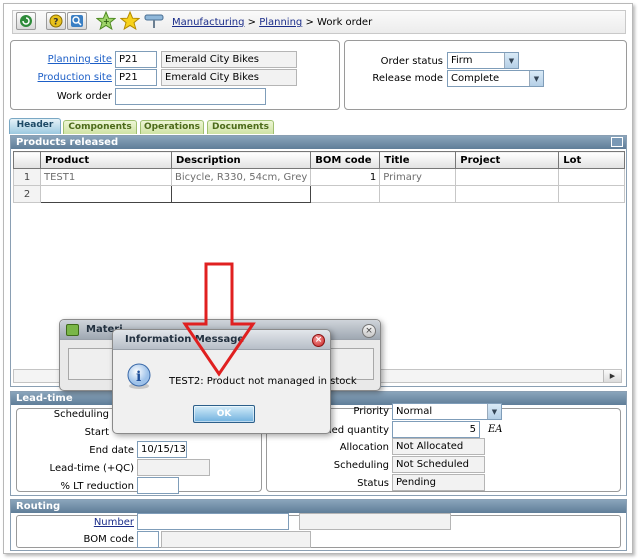 The height and width of the screenshot is (559, 638). I want to click on lt-reduction-field, so click(158, 485).